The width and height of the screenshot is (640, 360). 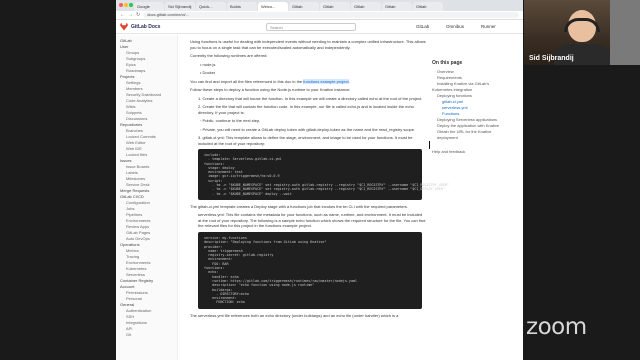 I want to click on runtime-item: • node.js, so click(x=208, y=64).